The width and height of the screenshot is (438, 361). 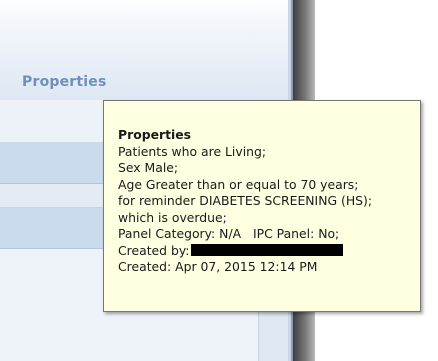 What do you see at coordinates (144, 61) in the screenshot?
I see `properties-panel-header: Properties` at bounding box center [144, 61].